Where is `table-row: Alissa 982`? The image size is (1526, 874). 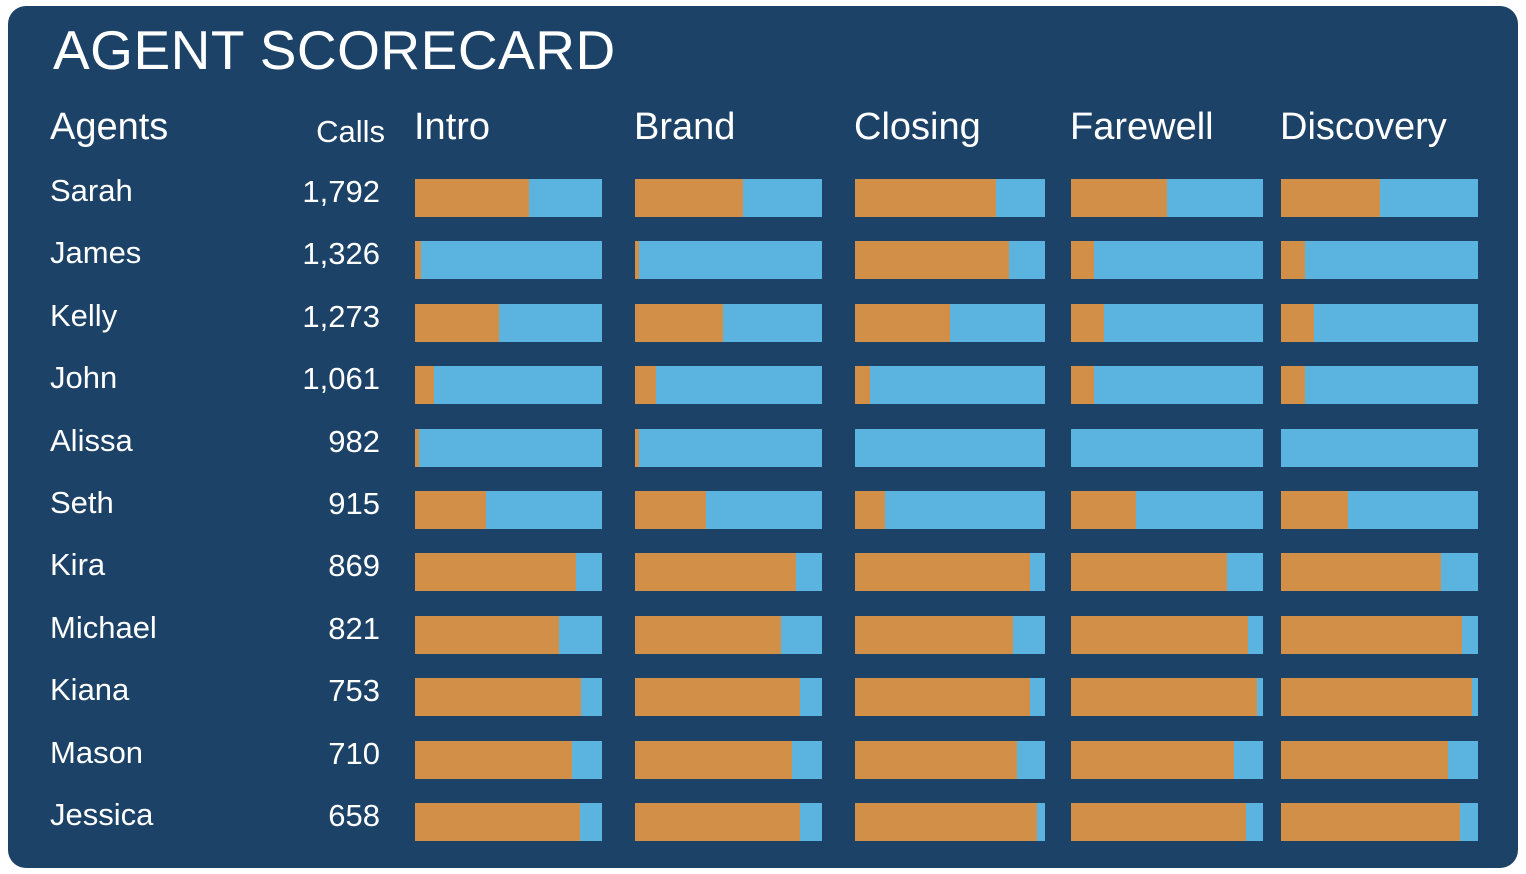 table-row: Alissa 982 is located at coordinates (763, 447).